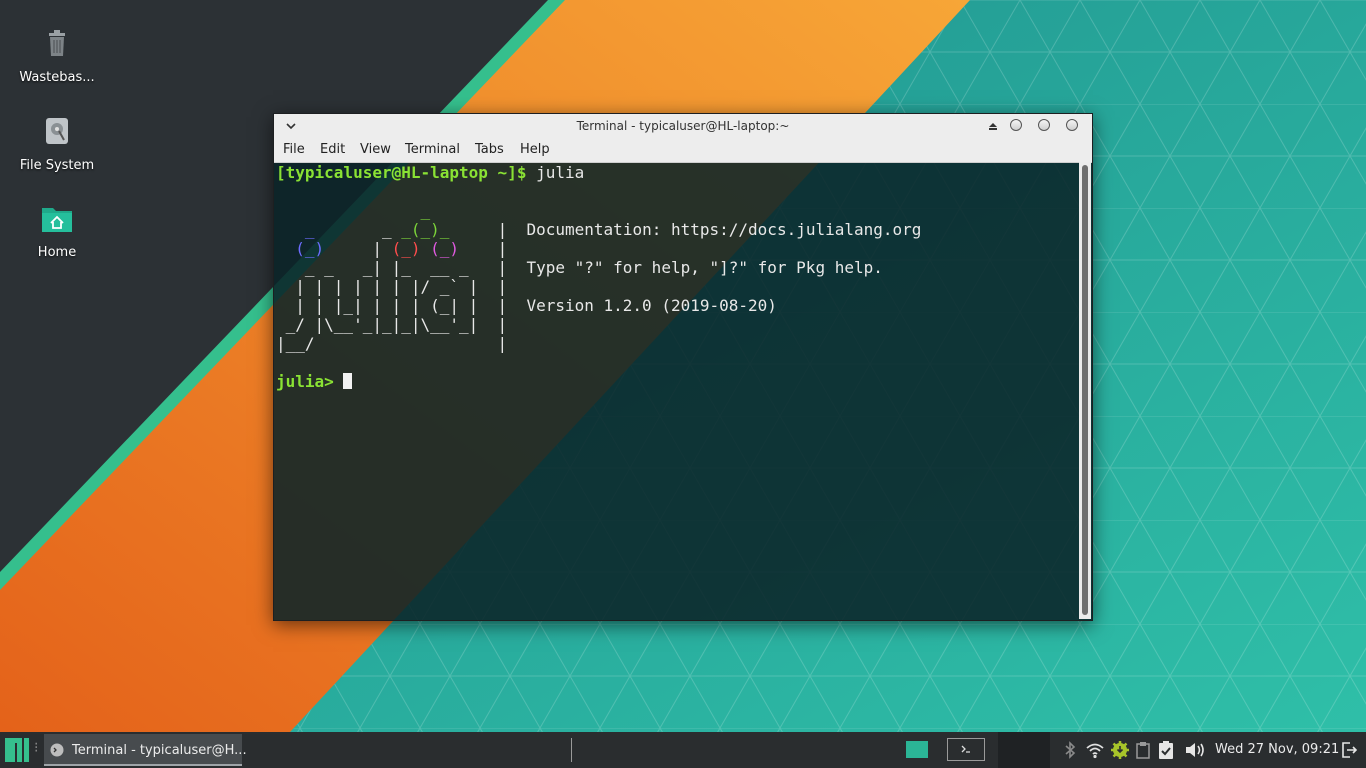 The height and width of the screenshot is (768, 1366). I want to click on maximize-button, so click(1044, 125).